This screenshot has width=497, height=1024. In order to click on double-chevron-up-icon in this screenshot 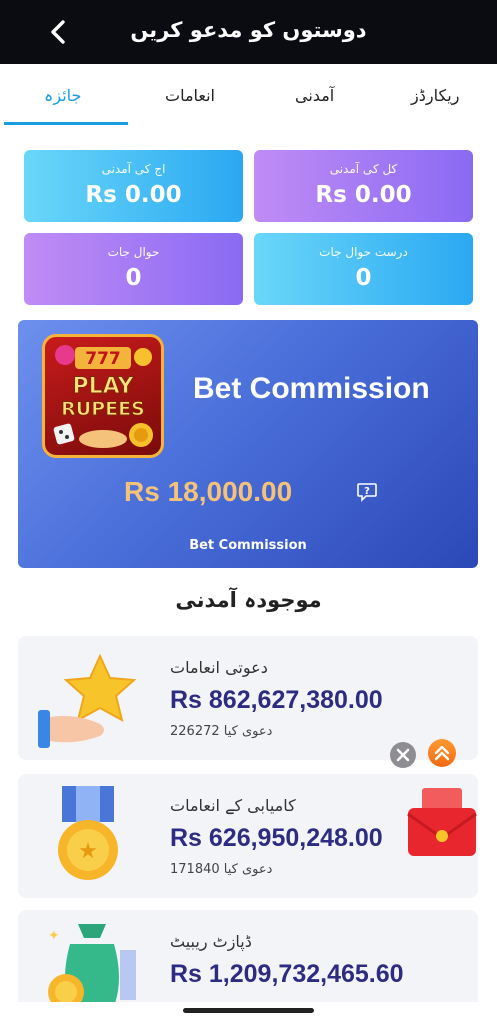, I will do `click(442, 753)`.